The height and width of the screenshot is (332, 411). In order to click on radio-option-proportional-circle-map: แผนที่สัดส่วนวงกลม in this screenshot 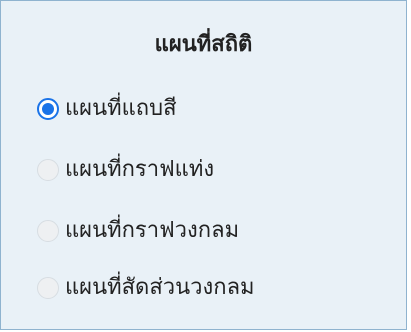, I will do `click(146, 288)`.